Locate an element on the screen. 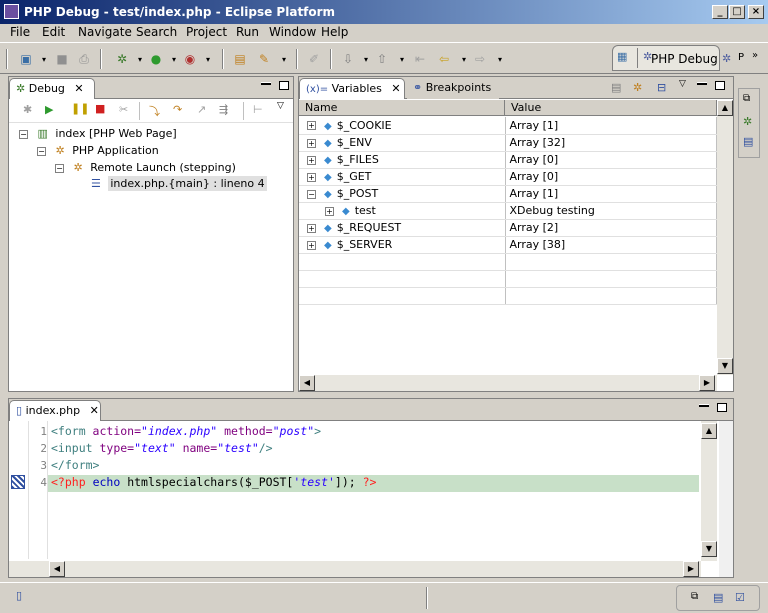 This screenshot has width=768, height=613. new-dropdown-icon: ▾ is located at coordinates (44, 59).